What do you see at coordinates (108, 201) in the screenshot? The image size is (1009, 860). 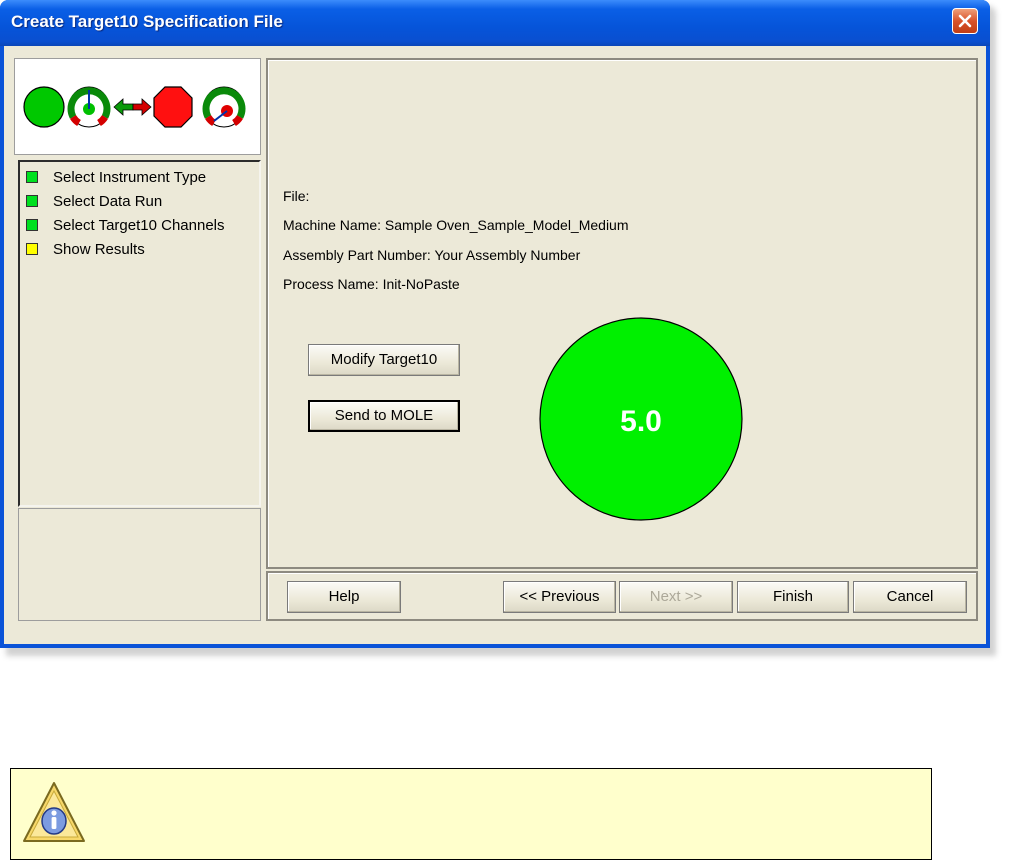 I see `step-label: Select Data Run` at bounding box center [108, 201].